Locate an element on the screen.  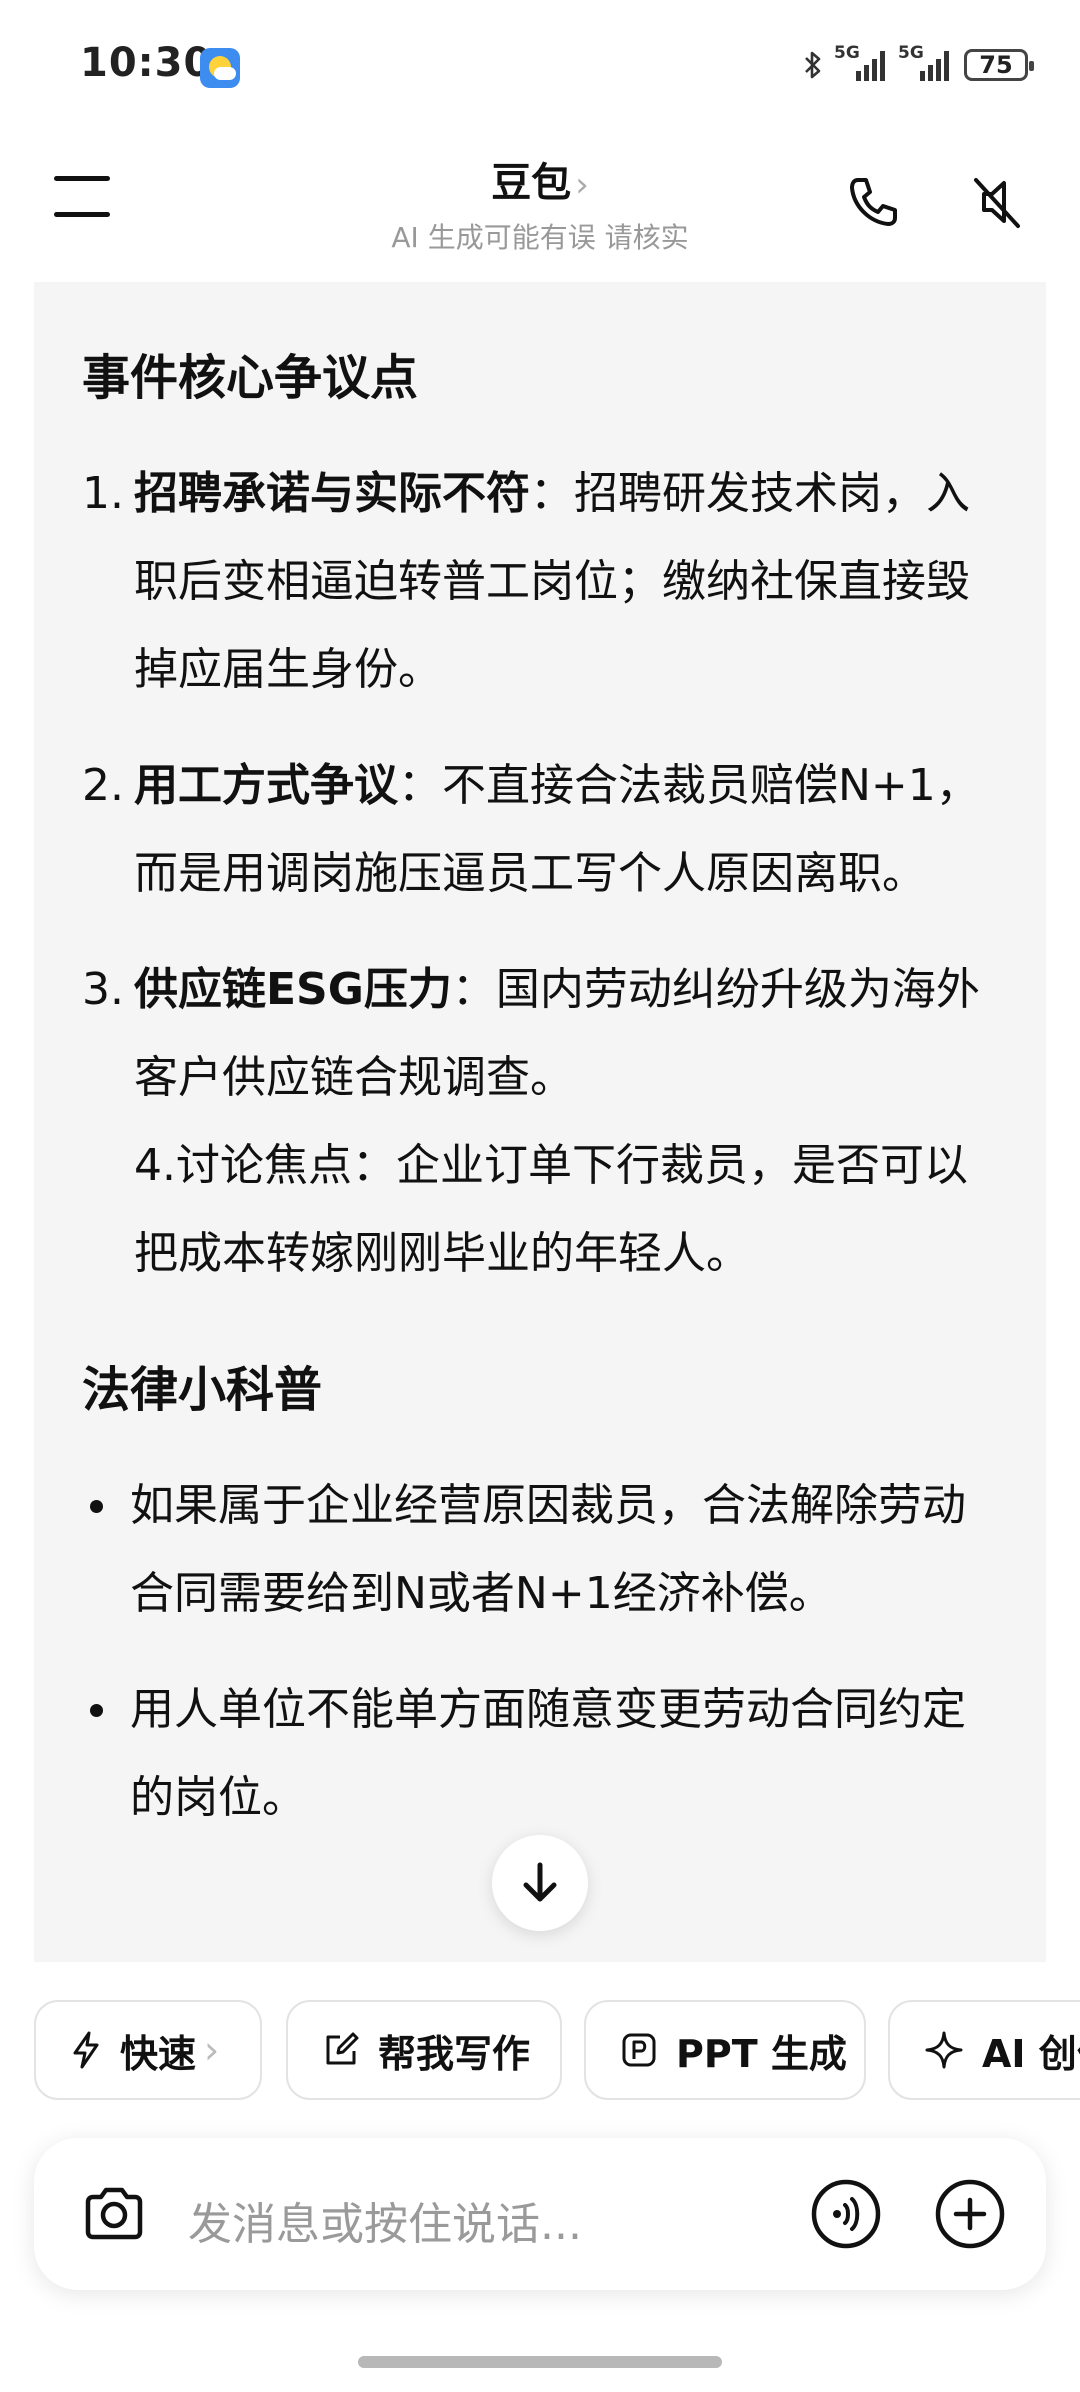
chip-ppt: PPT 生成 is located at coordinates (725, 2050).